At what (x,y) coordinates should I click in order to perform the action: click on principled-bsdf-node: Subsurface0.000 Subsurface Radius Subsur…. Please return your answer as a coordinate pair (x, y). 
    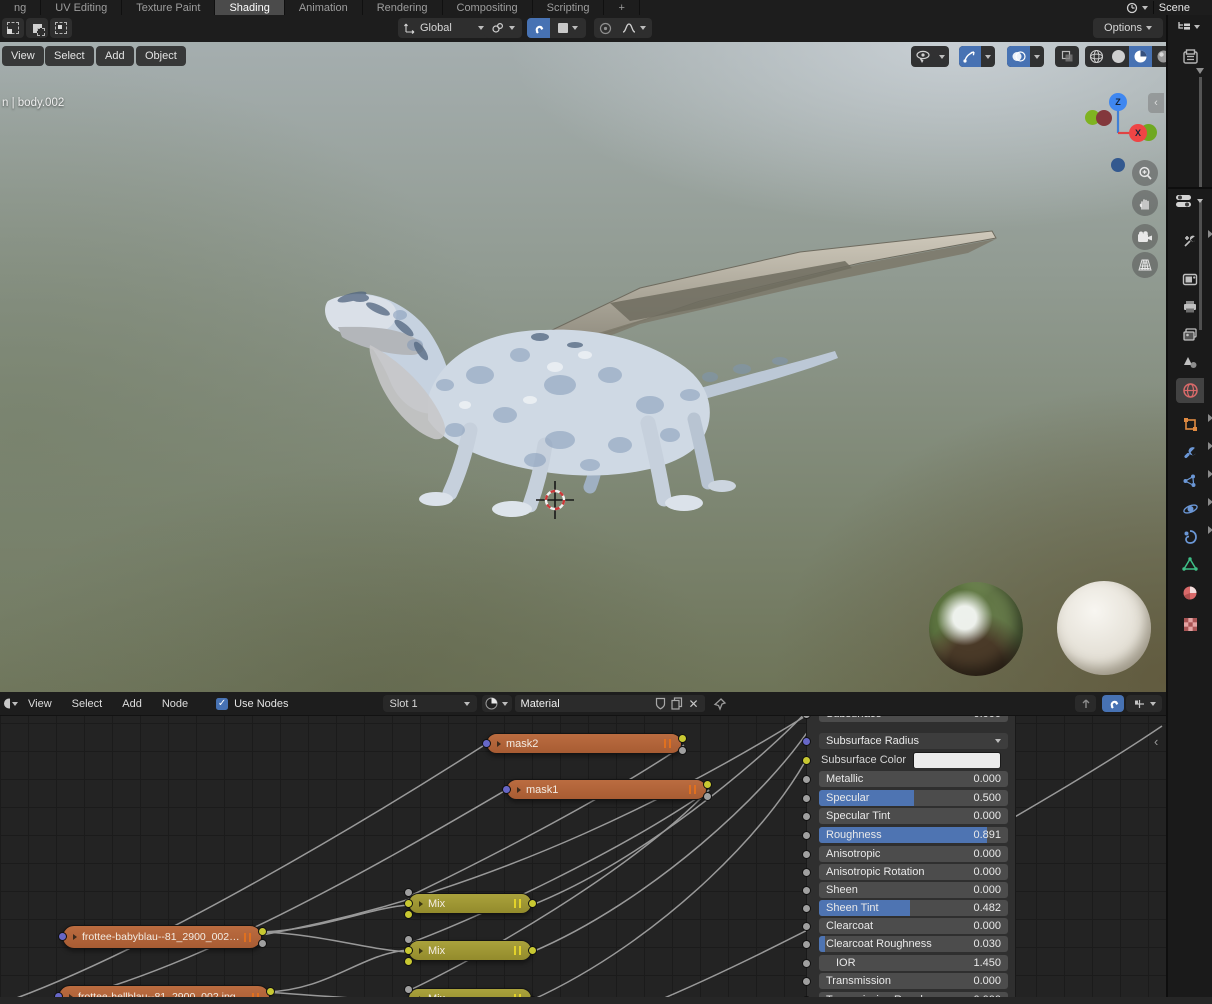
    Looking at the image, I should click on (909, 853).